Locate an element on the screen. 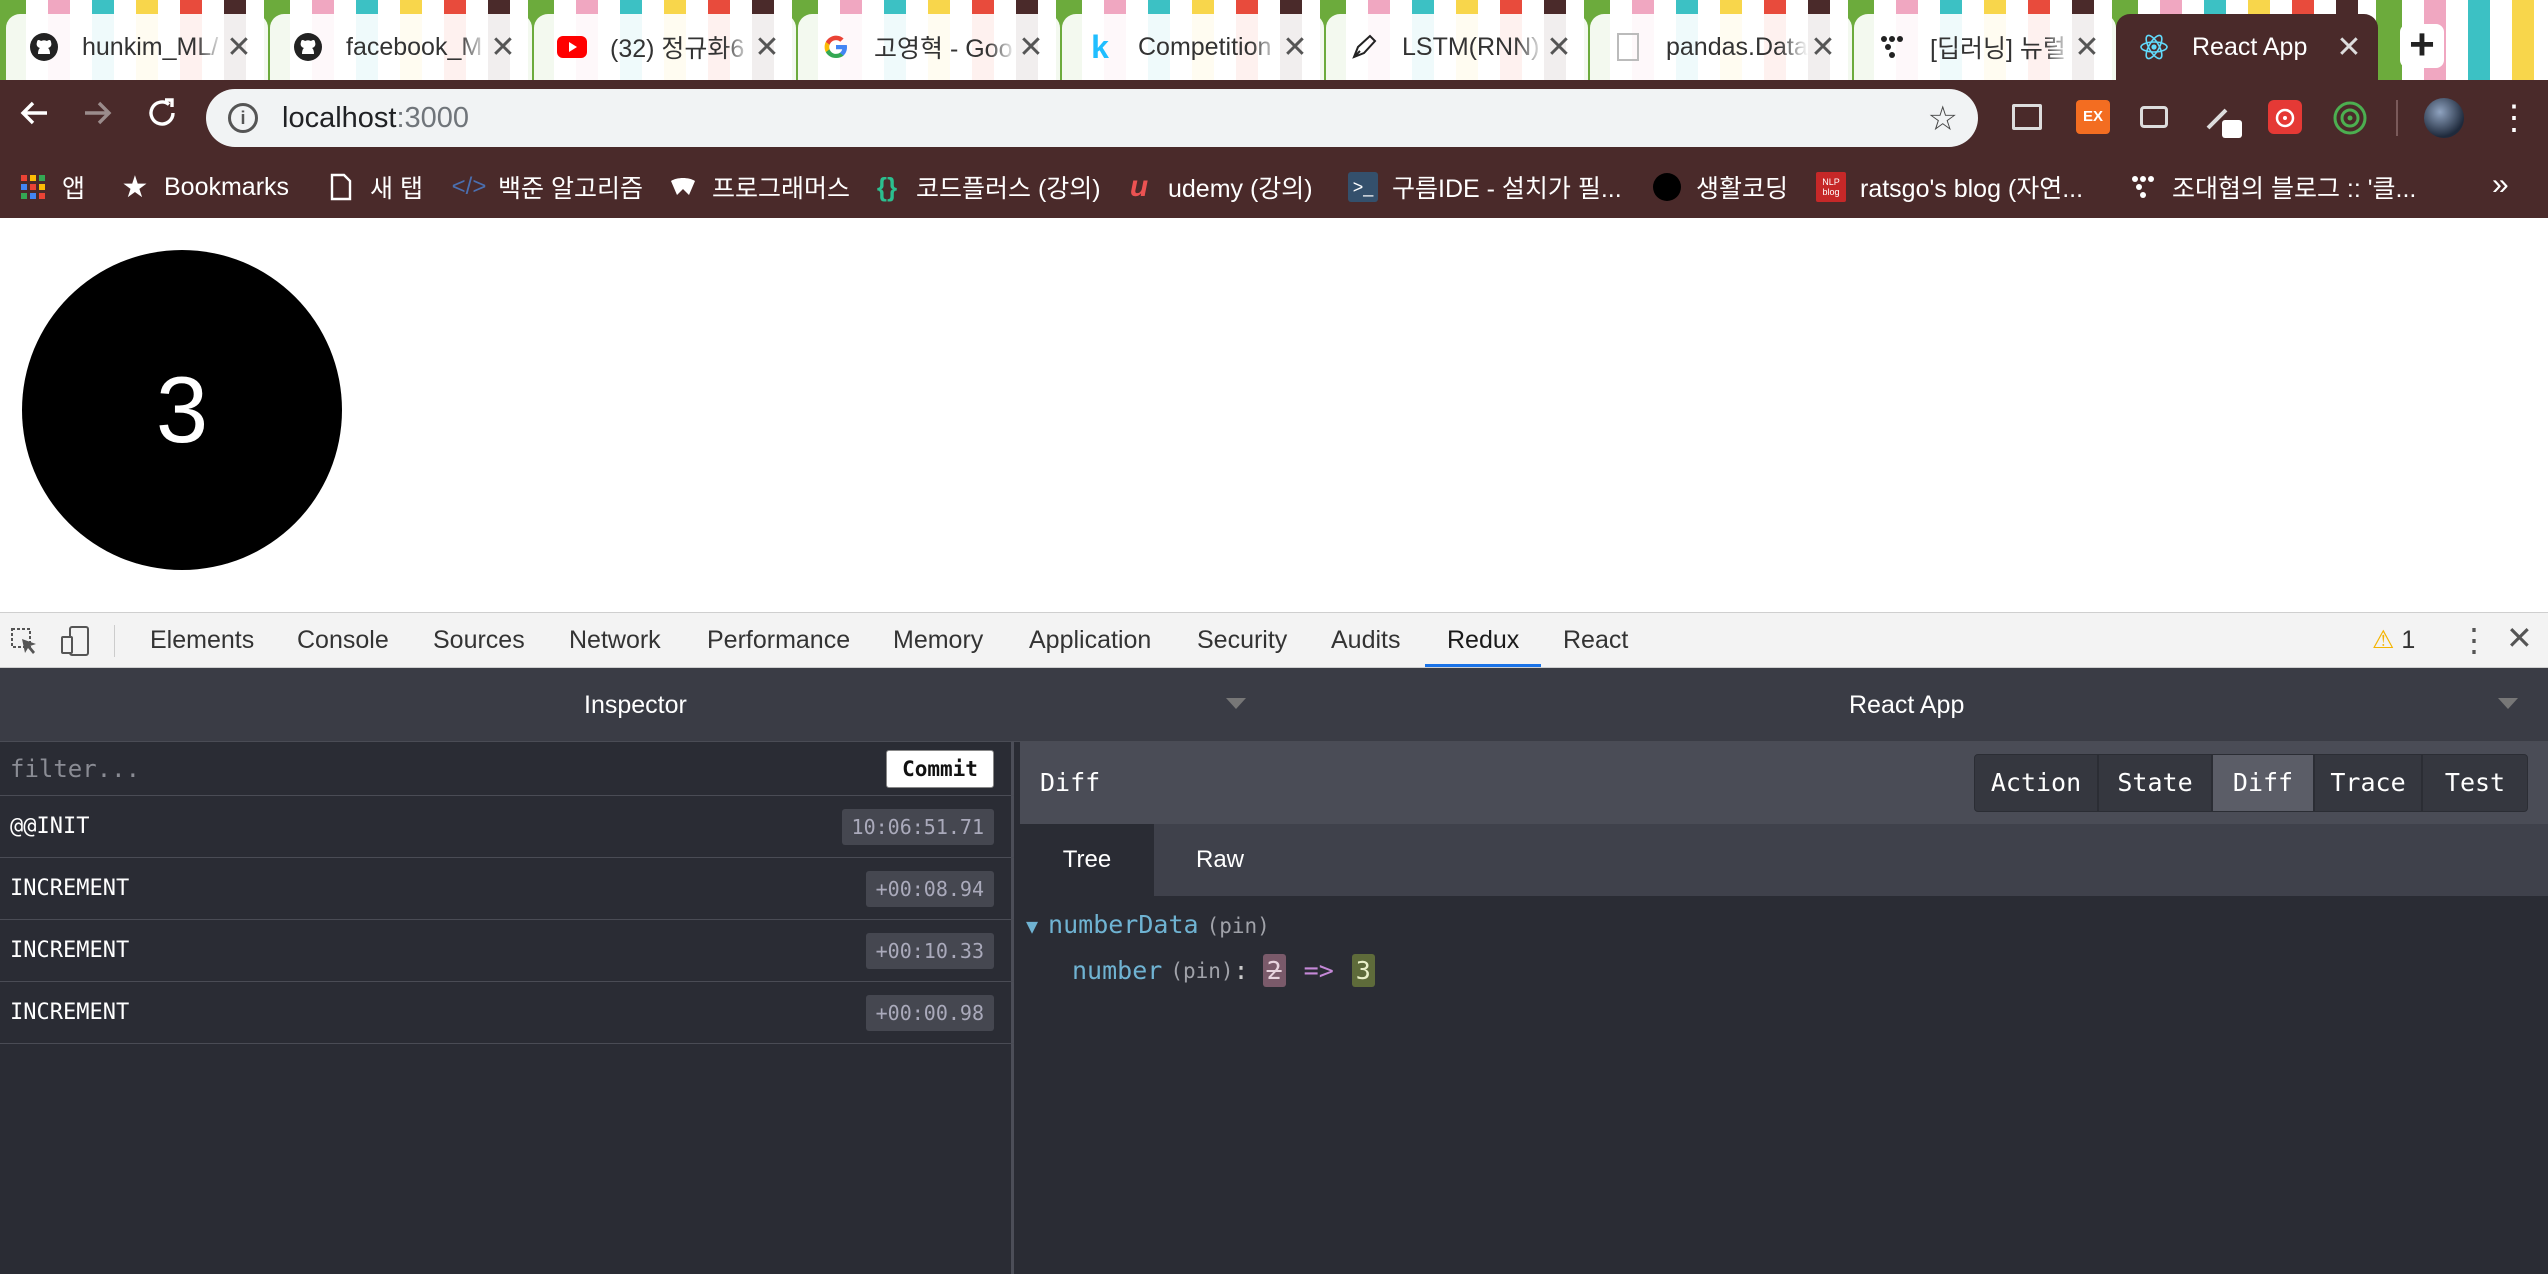 This screenshot has width=2548, height=1274. tab-test: Test is located at coordinates (2475, 783).